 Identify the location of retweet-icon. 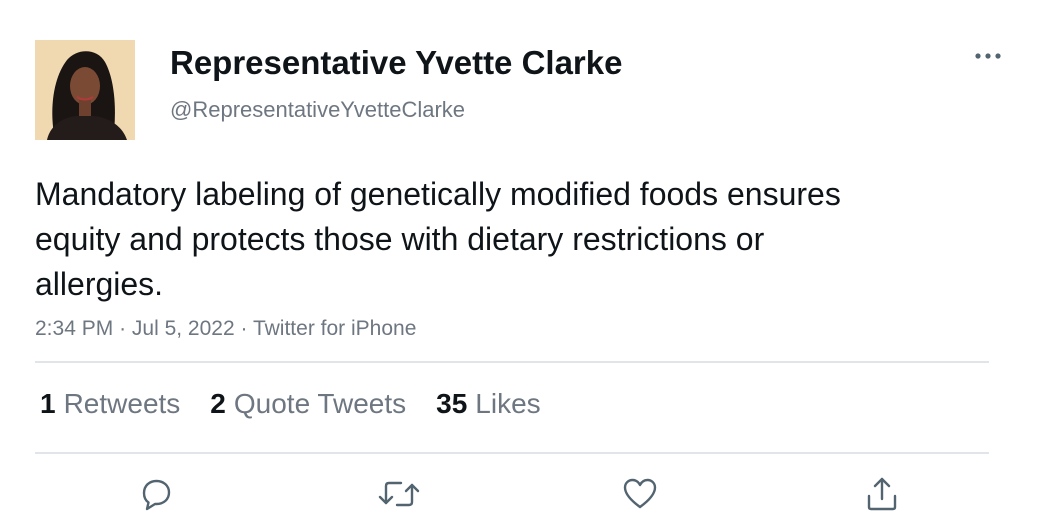
(399, 494).